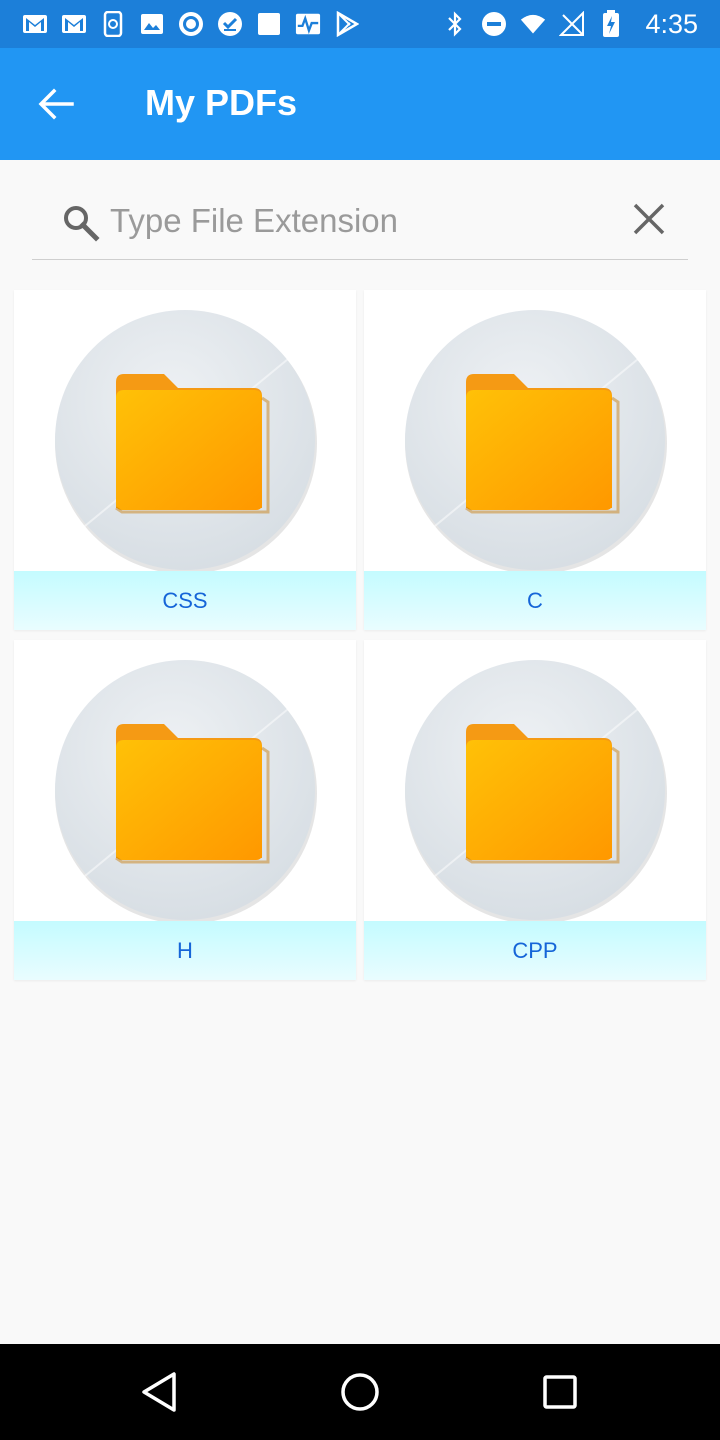 The width and height of the screenshot is (720, 1440). What do you see at coordinates (152, 24) in the screenshot?
I see `image-icon` at bounding box center [152, 24].